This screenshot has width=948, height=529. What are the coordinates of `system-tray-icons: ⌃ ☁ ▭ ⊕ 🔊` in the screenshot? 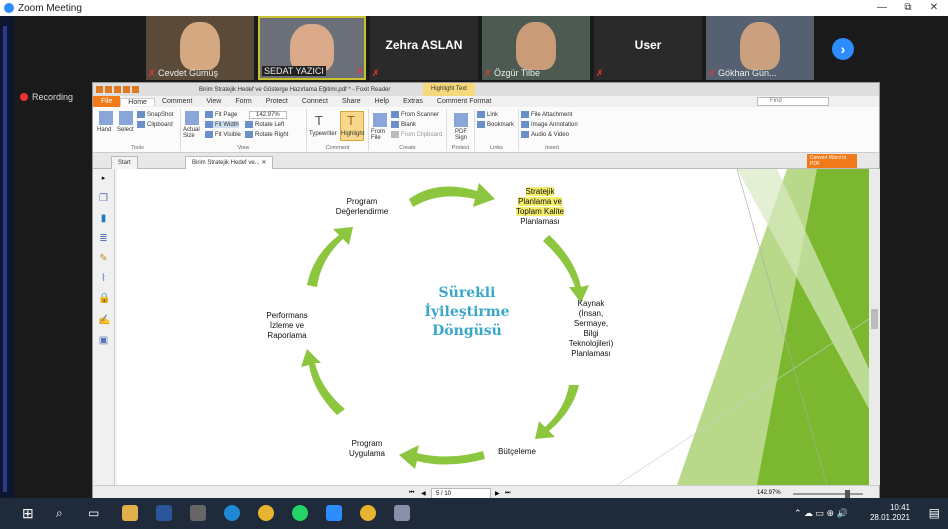 It's located at (821, 513).